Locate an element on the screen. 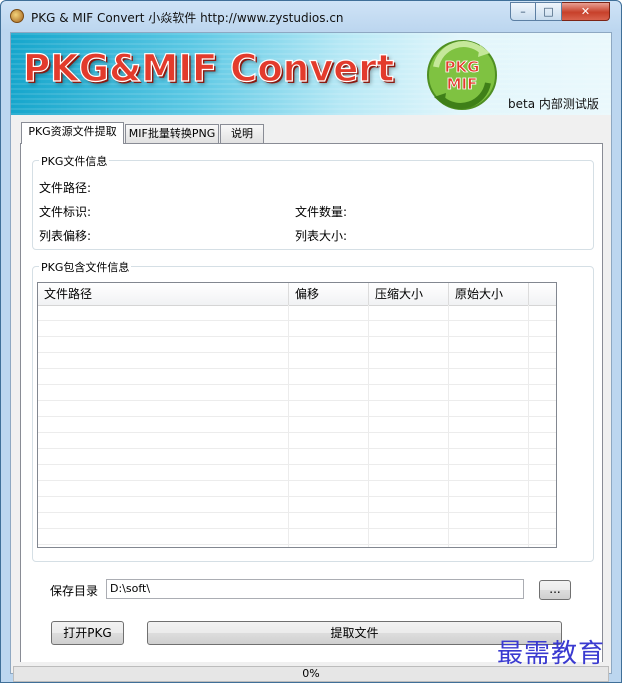 Image resolution: width=622 pixels, height=683 pixels. tab-mif-convert: MIF批量转换PNG is located at coordinates (172, 133).